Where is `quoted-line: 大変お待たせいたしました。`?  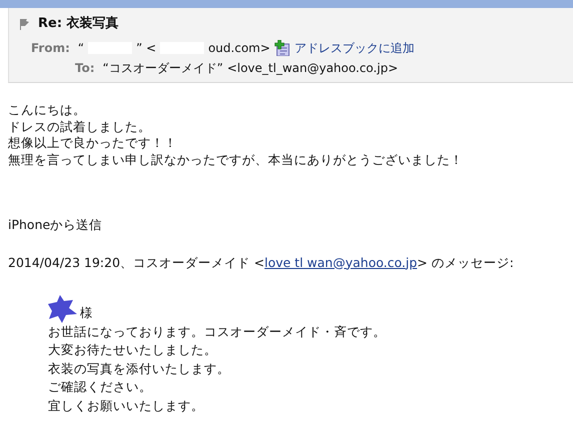 quoted-line: 大変お待たせいたしました。 is located at coordinates (133, 350).